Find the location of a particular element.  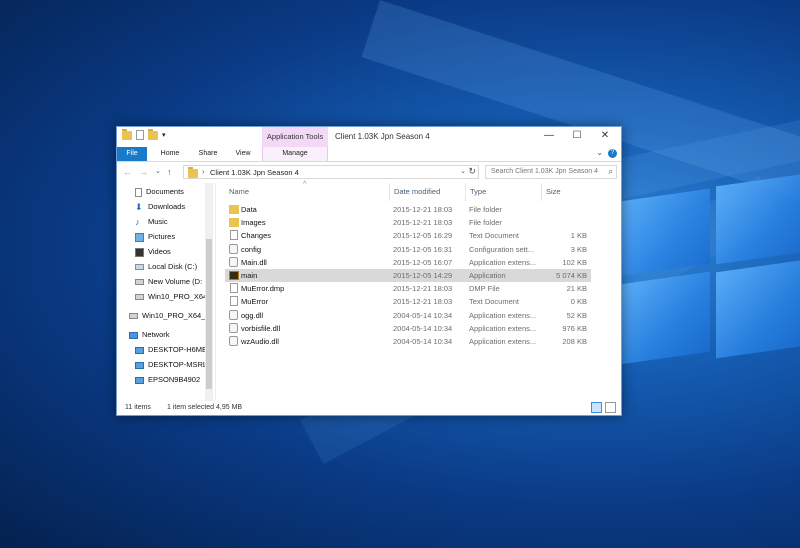

application-icon is located at coordinates (234, 275).